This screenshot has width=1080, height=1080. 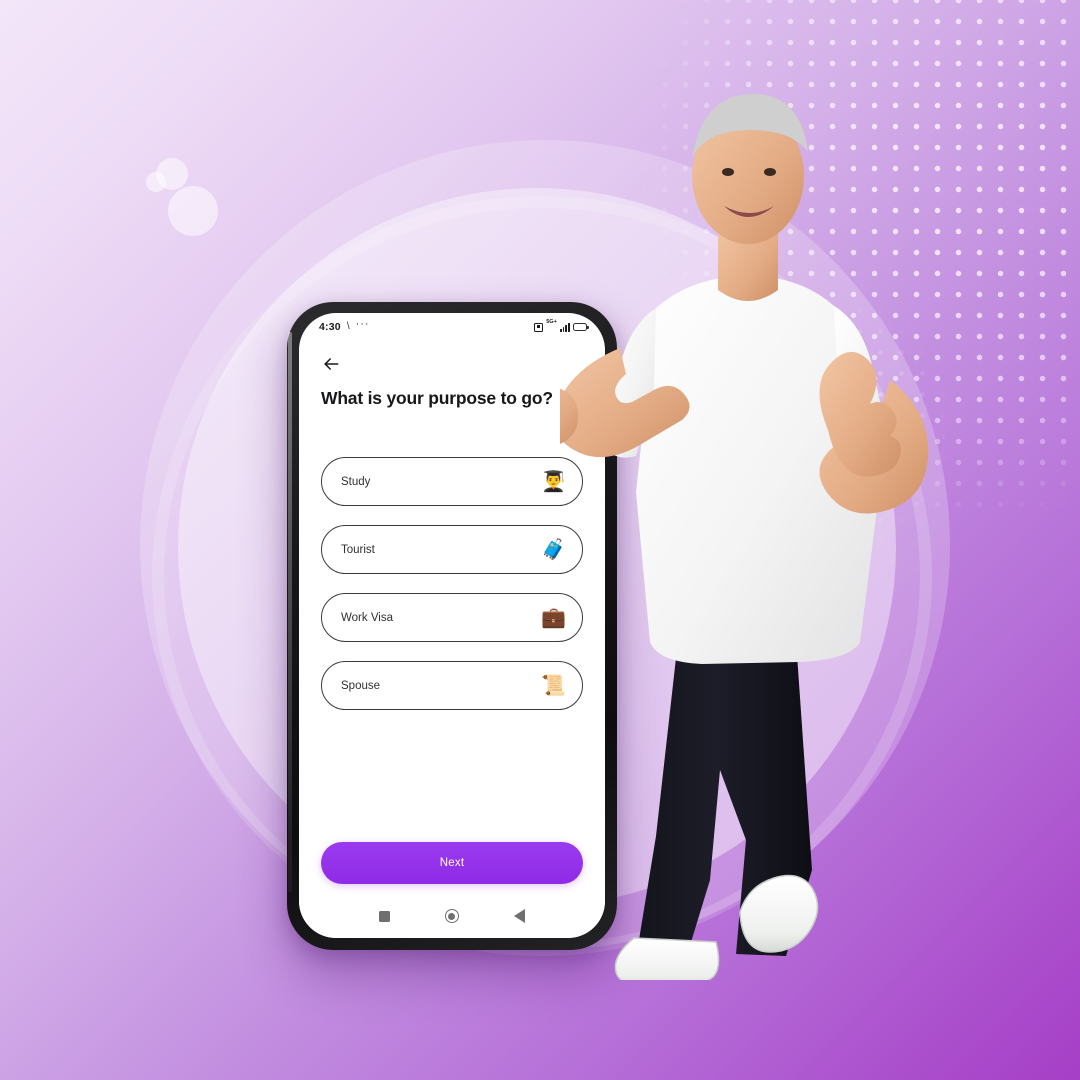 I want to click on decorative-bubble-medium, so click(x=172, y=174).